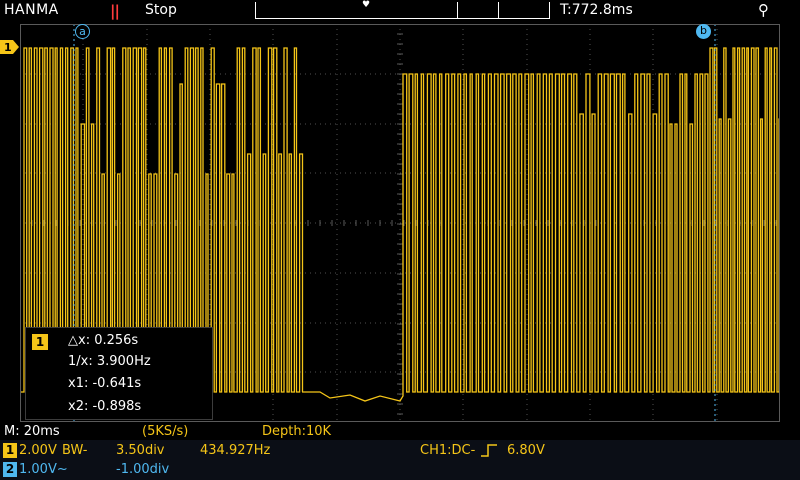 Image resolution: width=800 pixels, height=480 pixels. Describe the element at coordinates (489, 450) in the screenshot. I see `rising-edge-icon` at that location.